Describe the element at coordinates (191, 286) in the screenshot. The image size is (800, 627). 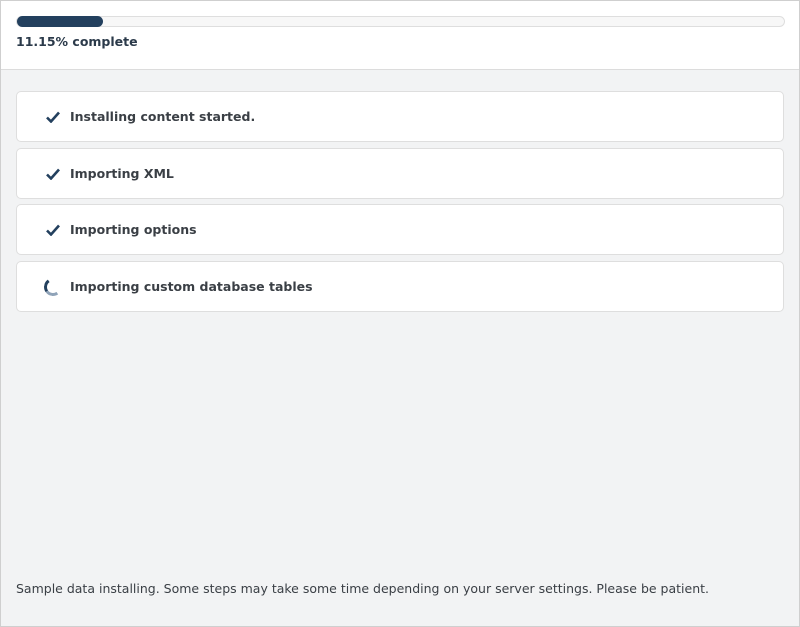
I see `step-label: Importing custom database tables` at that location.